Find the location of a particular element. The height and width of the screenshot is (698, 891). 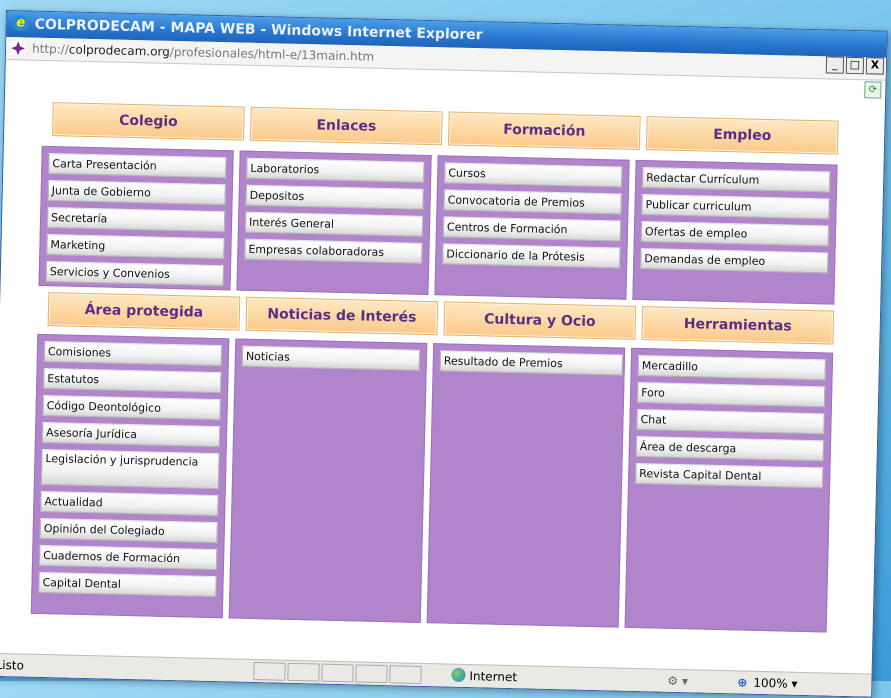

menu-item: Centros de Formación is located at coordinates (532, 229).